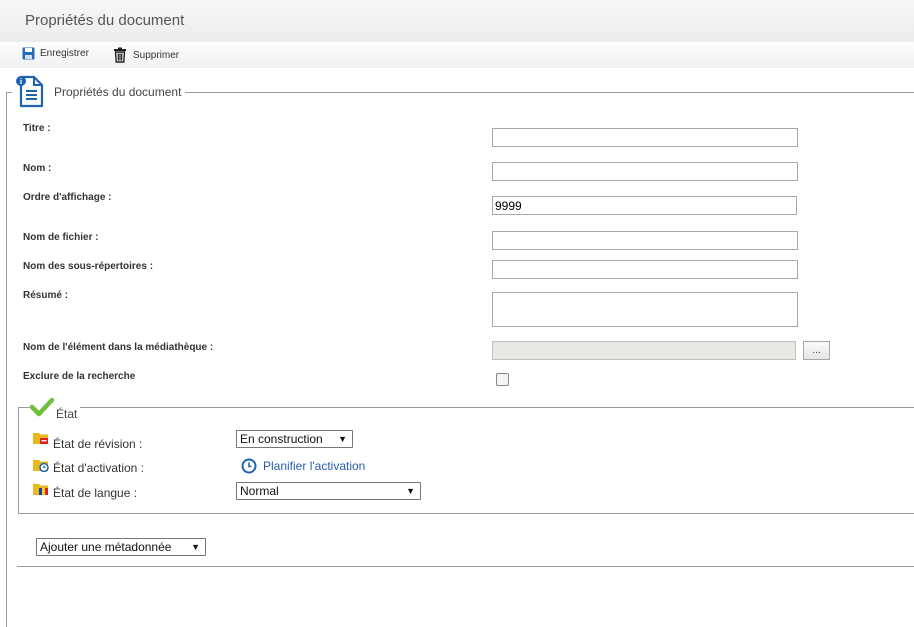  What do you see at coordinates (37, 168) in the screenshot?
I see `nom-label: Nom :` at bounding box center [37, 168].